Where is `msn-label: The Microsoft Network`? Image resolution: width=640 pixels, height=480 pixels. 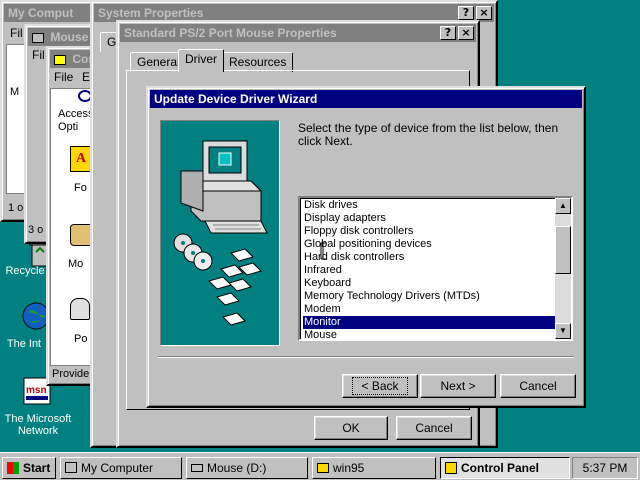 msn-label: The Microsoft Network is located at coordinates (38, 425).